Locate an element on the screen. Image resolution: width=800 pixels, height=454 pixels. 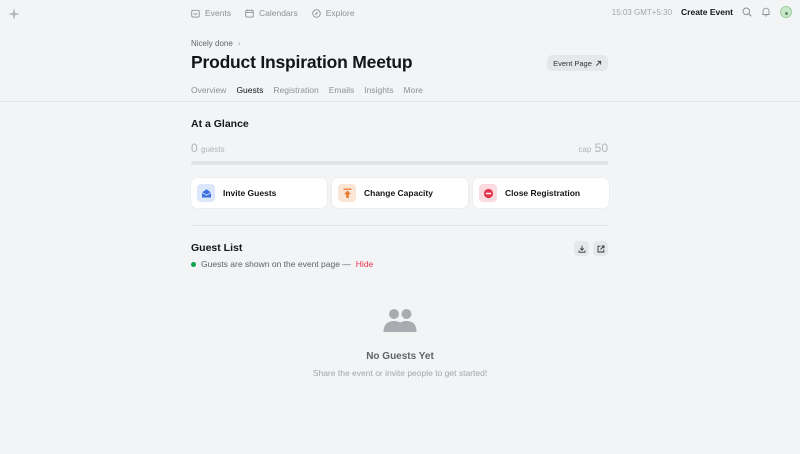
nav-link-label: Explore is located at coordinates (340, 13).